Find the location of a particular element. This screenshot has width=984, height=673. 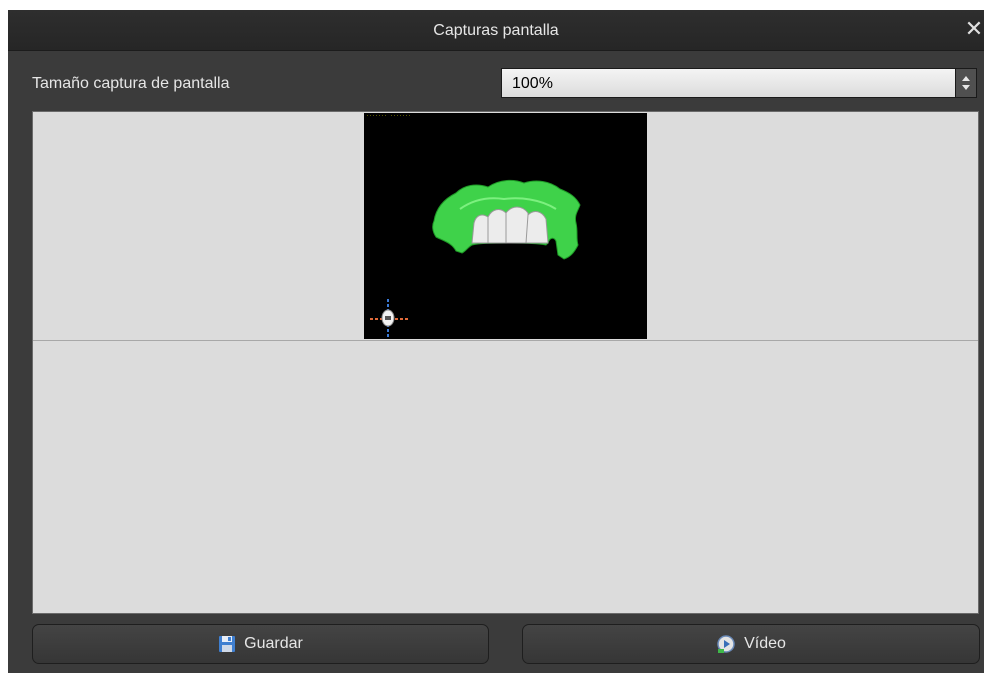

preview-divider is located at coordinates (505, 340).